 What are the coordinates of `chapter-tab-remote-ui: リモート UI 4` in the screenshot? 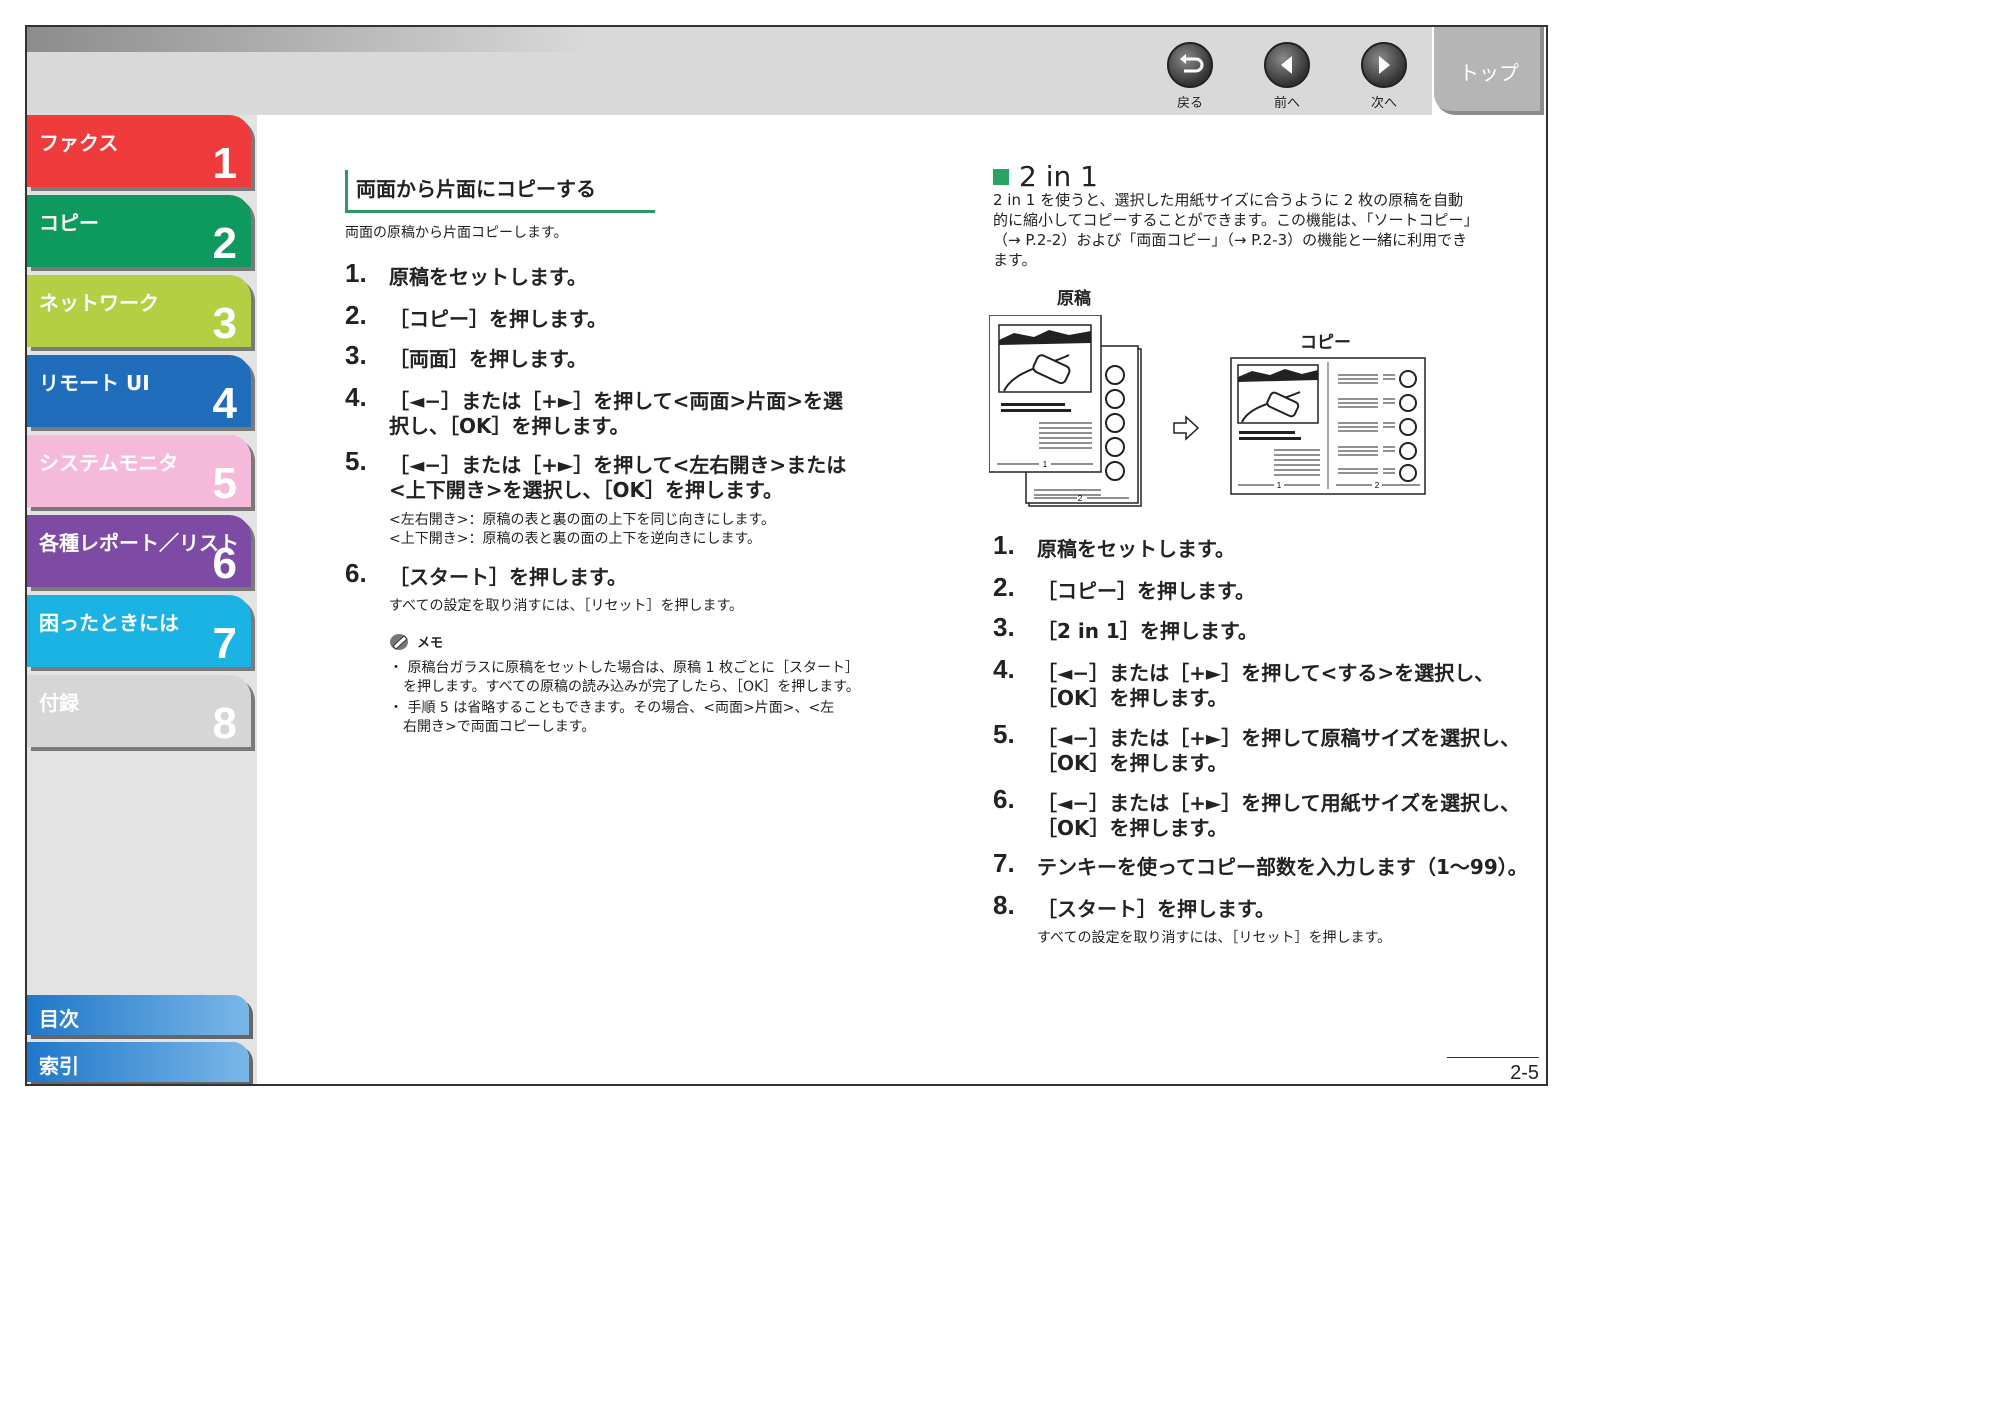 It's located at (139, 391).